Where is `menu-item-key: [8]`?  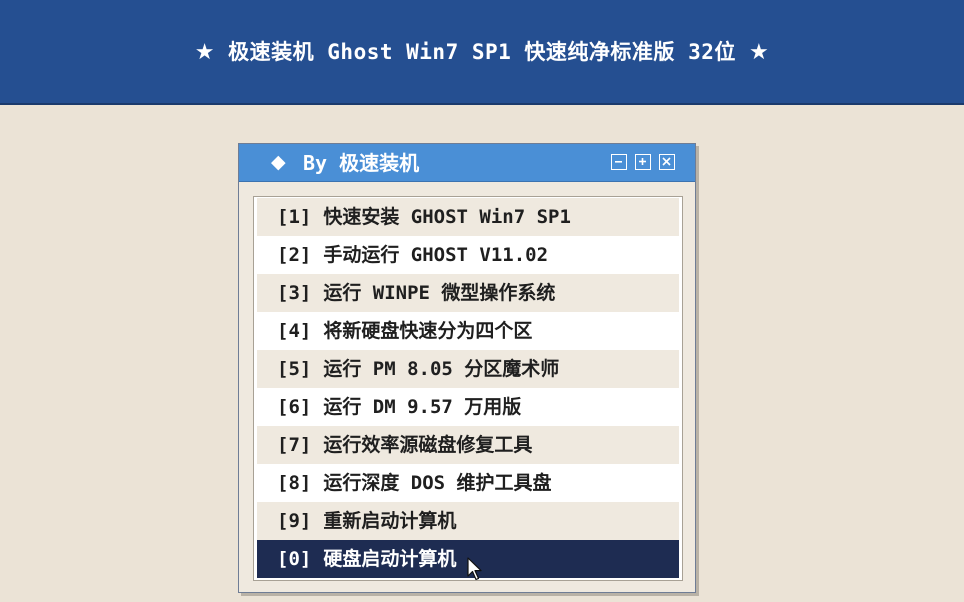
menu-item-key: [8] is located at coordinates (294, 483).